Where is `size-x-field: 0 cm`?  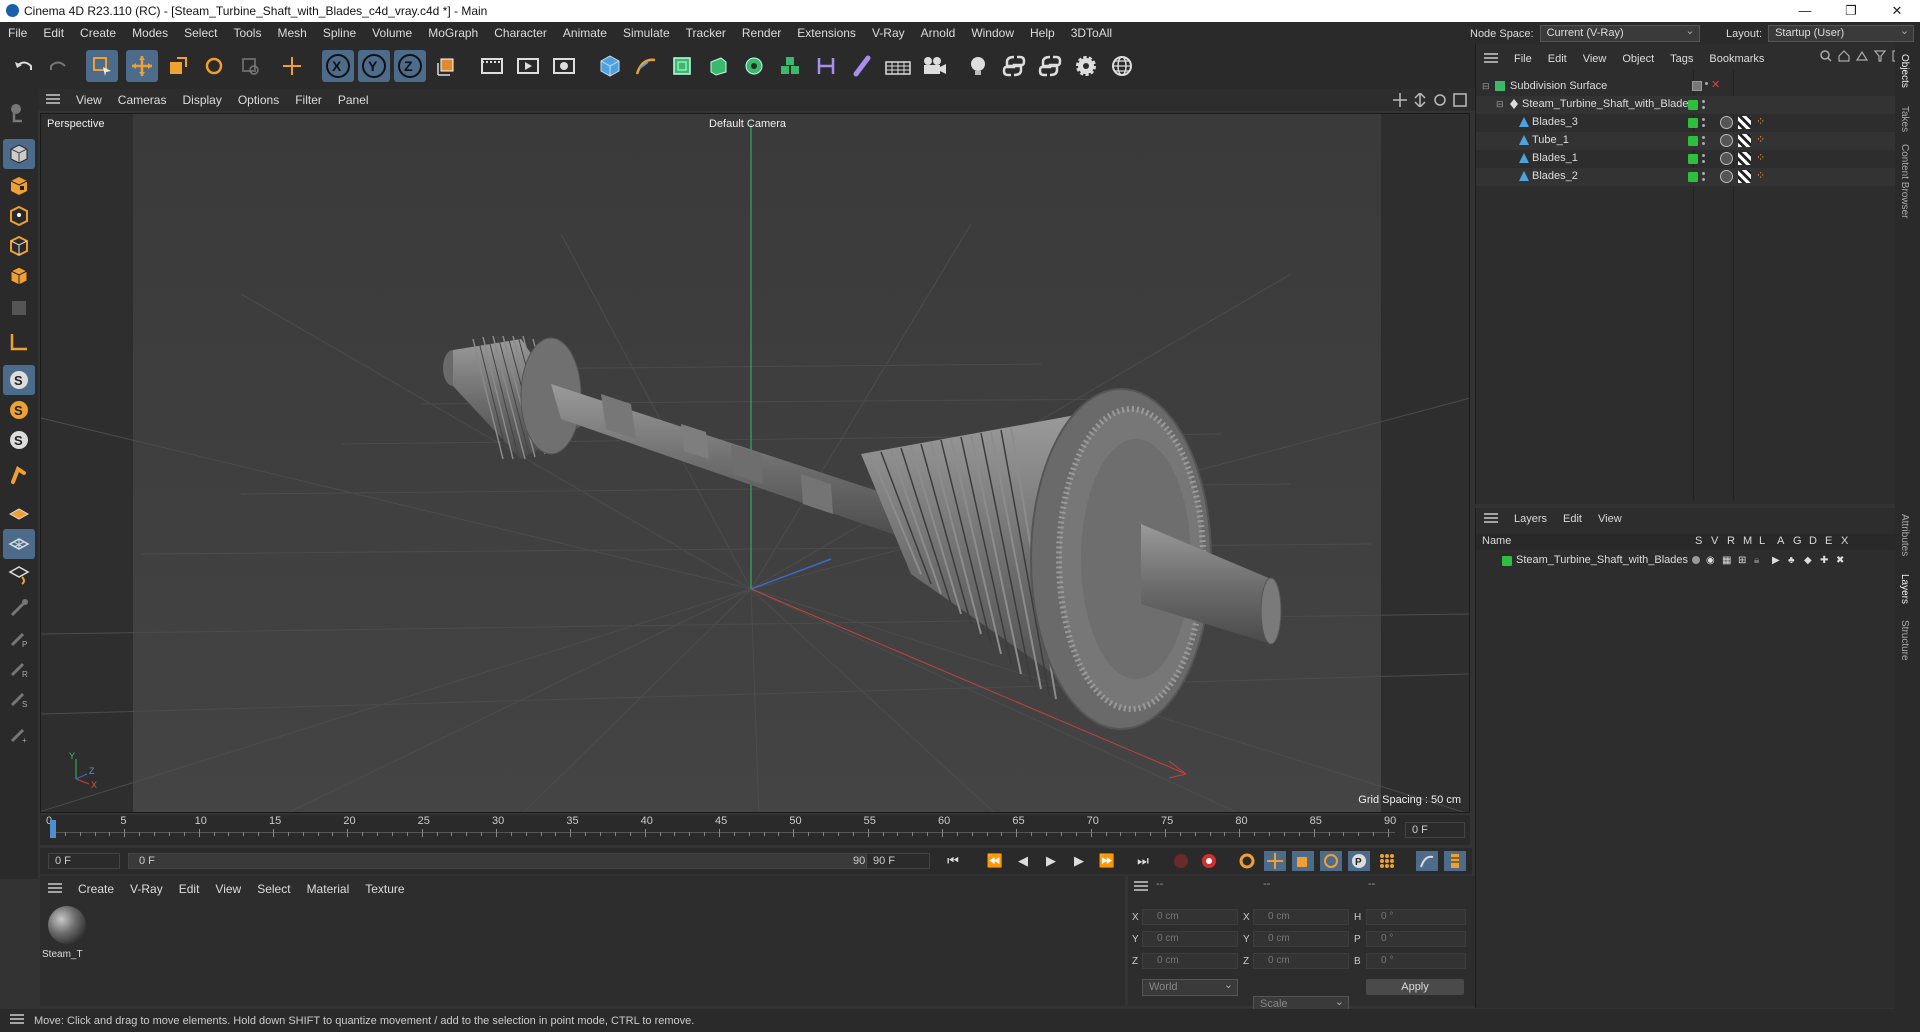 size-x-field: 0 cm is located at coordinates (1301, 917).